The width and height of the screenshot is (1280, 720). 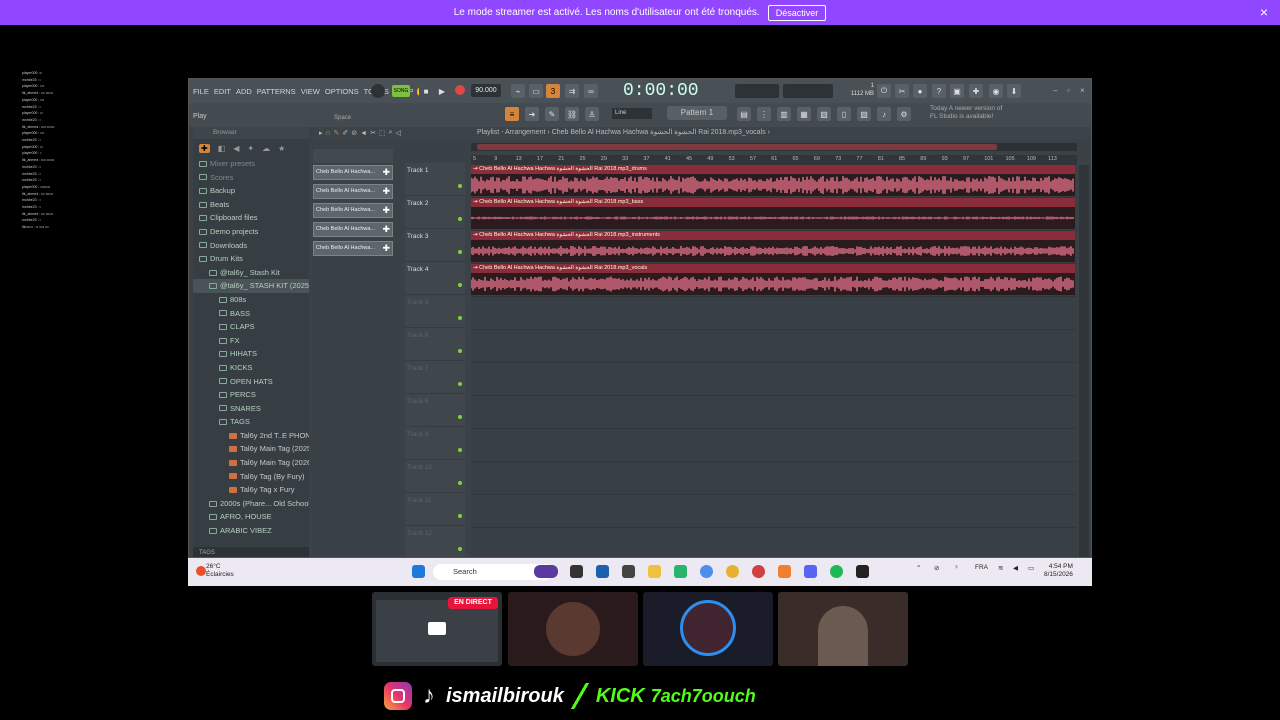 What do you see at coordinates (824, 114) in the screenshot?
I see `plugin-db-icon: ▧` at bounding box center [824, 114].